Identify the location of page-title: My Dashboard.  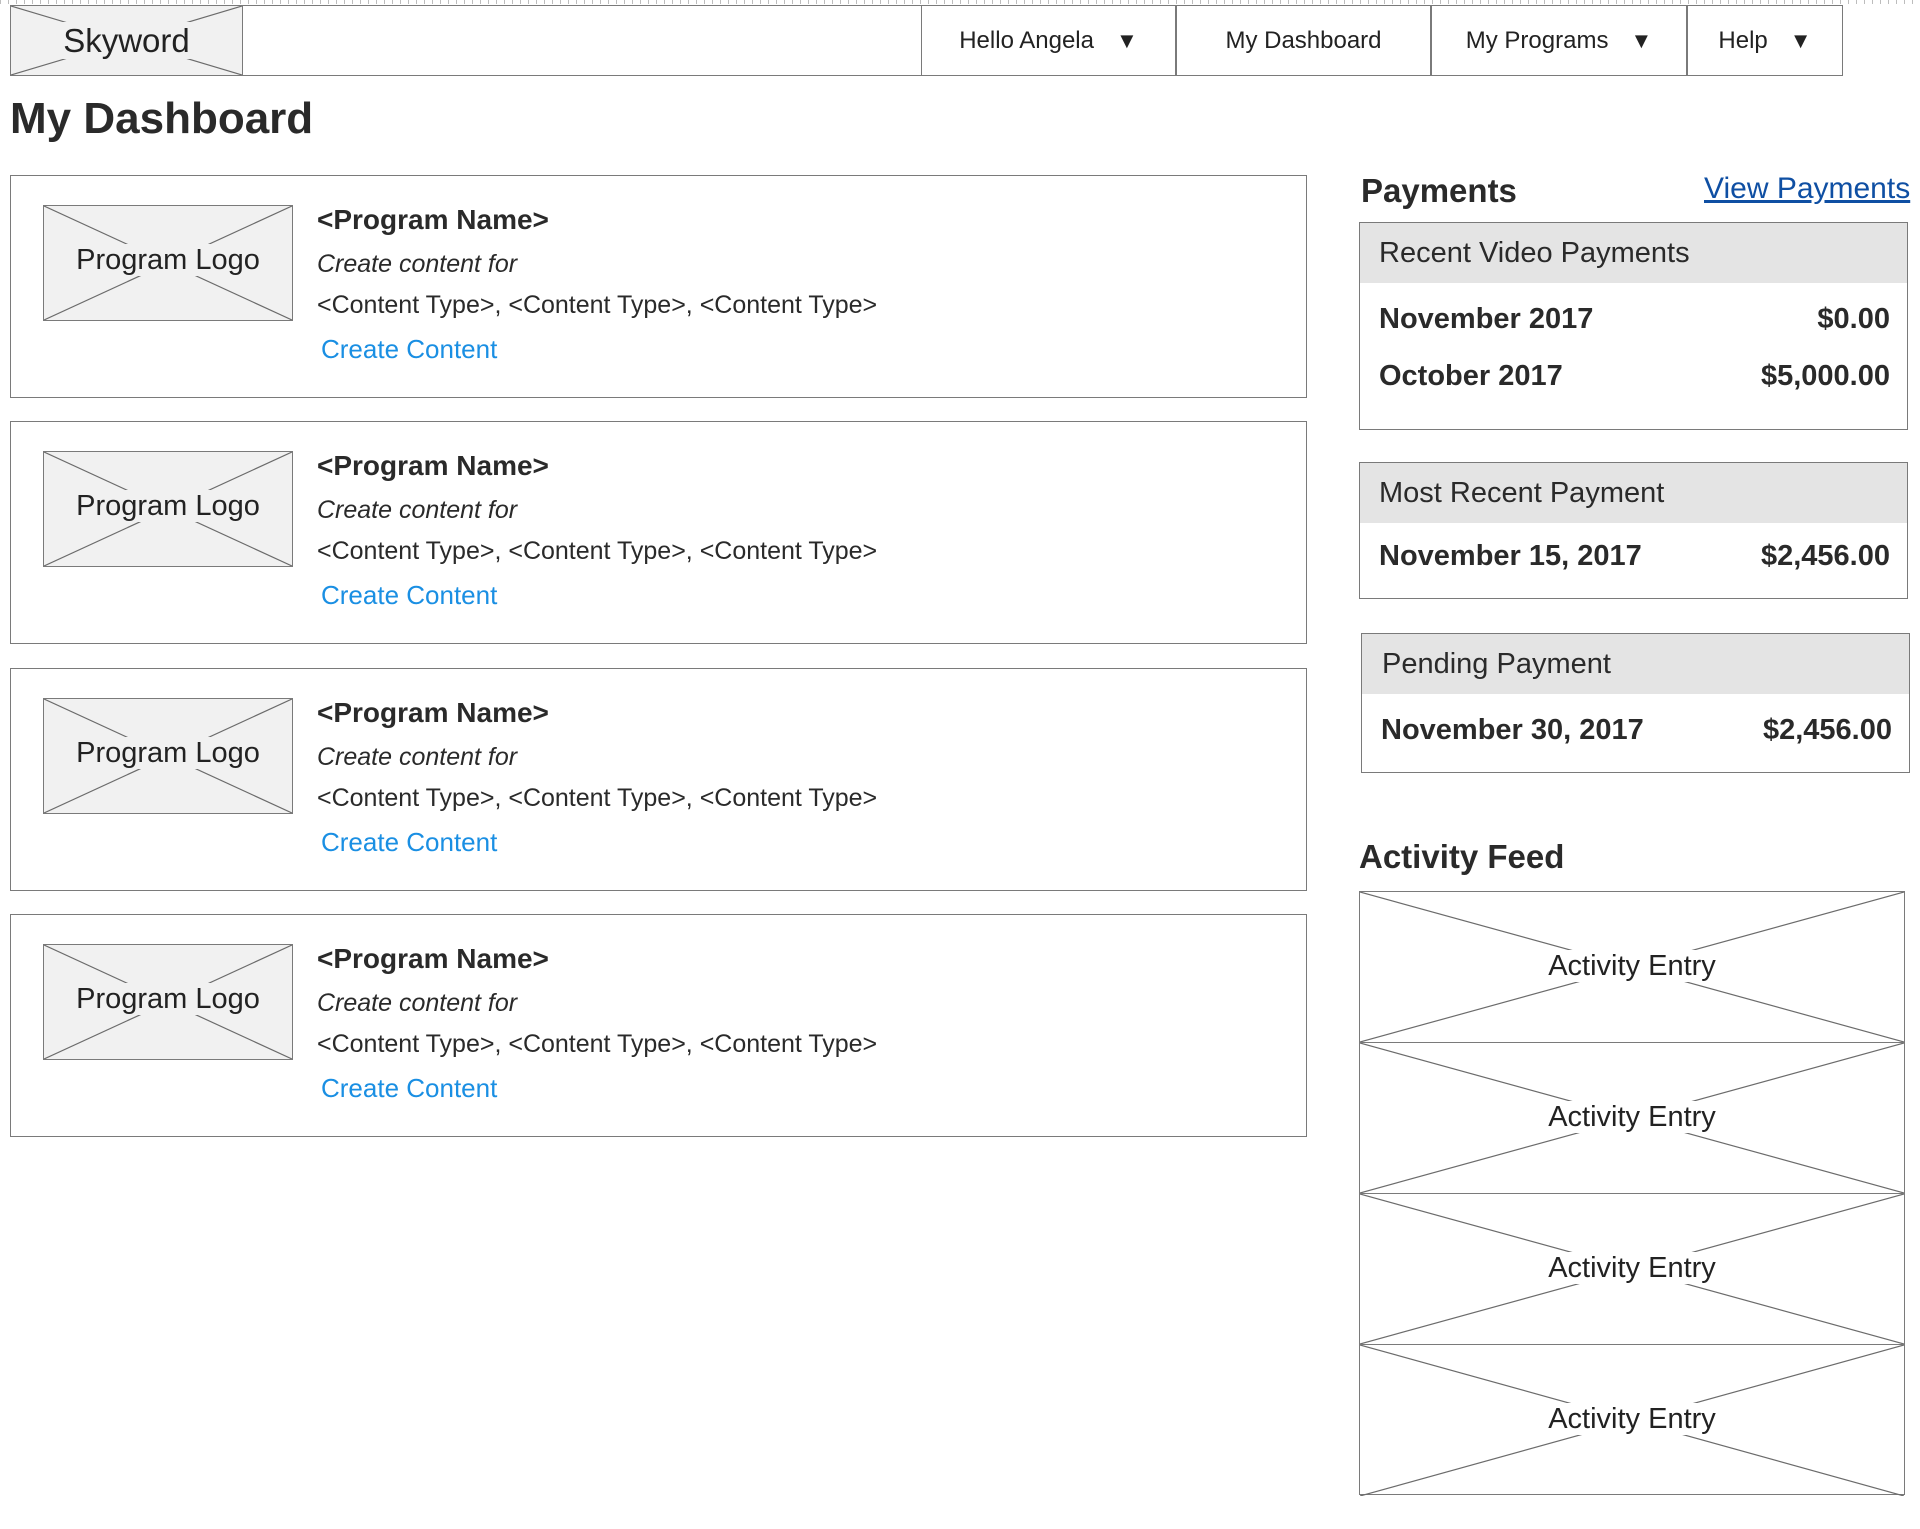
(162, 118).